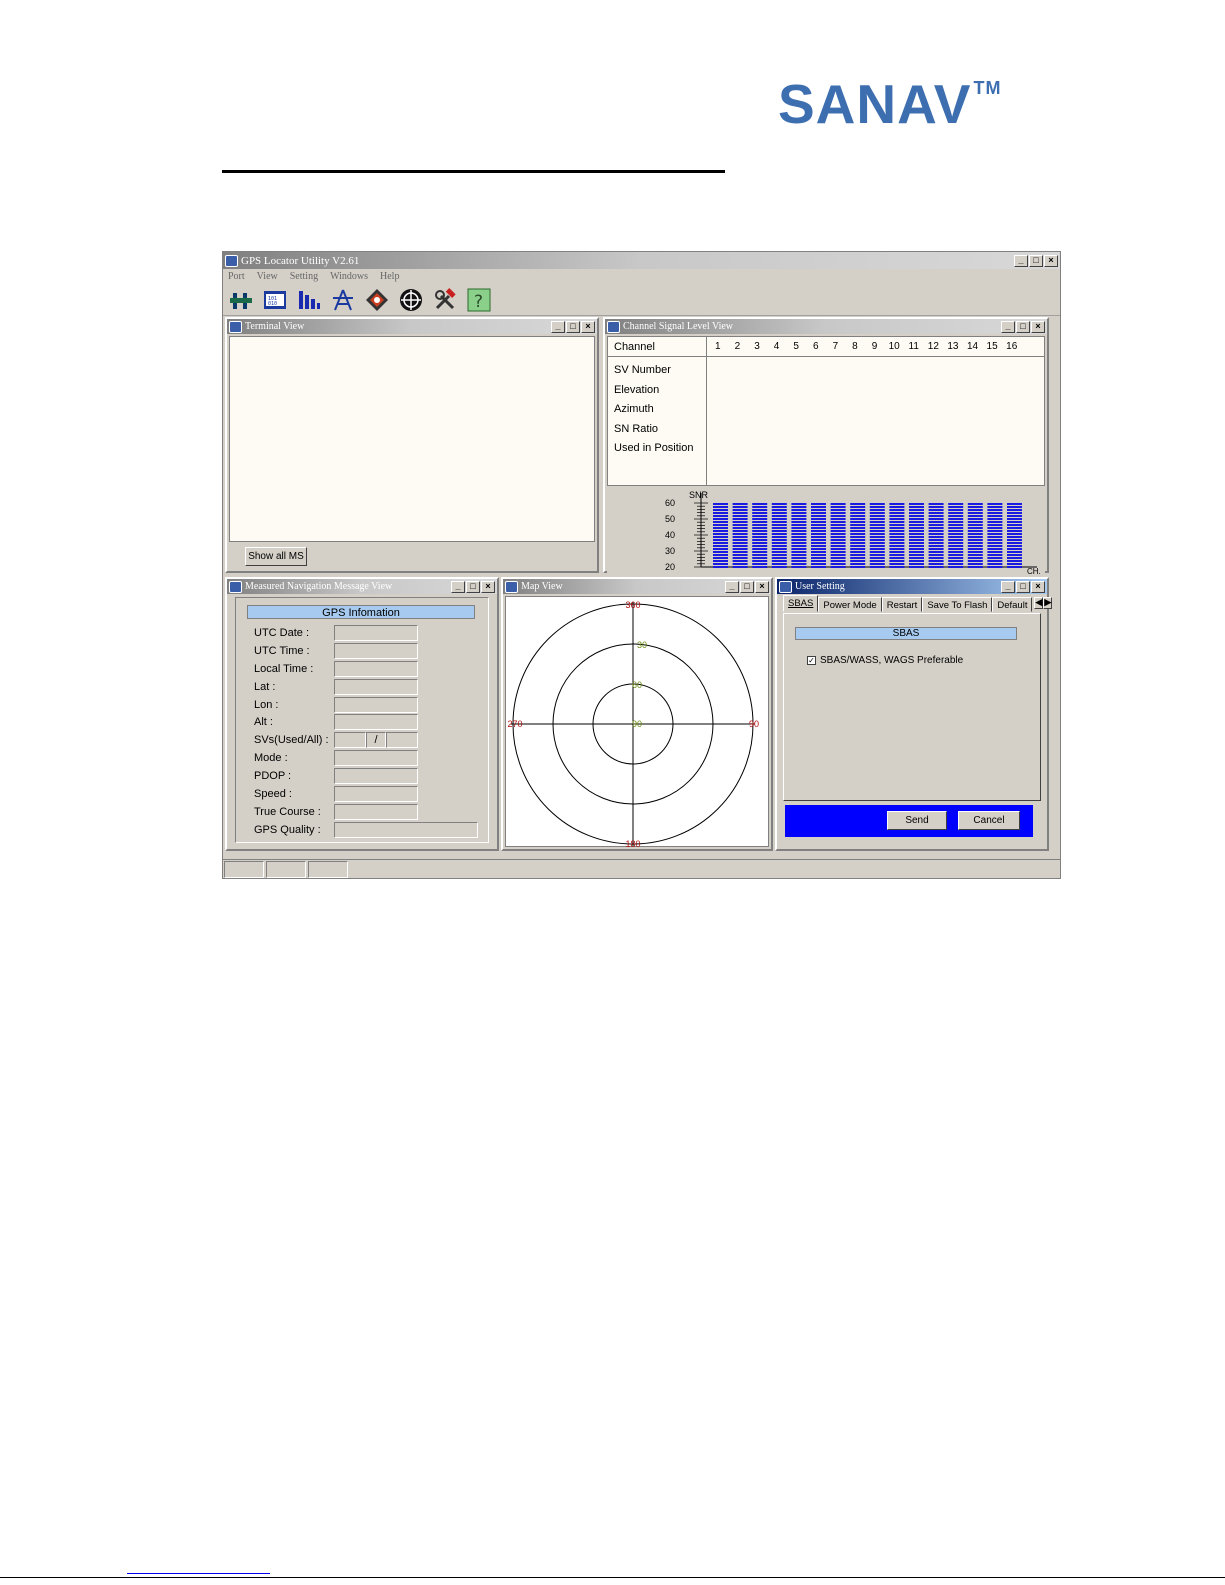 The width and height of the screenshot is (1225, 1585). Describe the element at coordinates (641, 260) in the screenshot. I see `app-titlebar: GPS Locator Utility V2.61 _ □ ×` at that location.